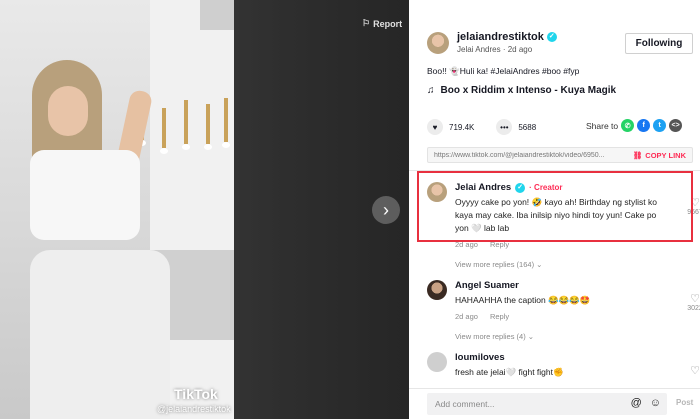 This screenshot has width=700, height=419. What do you see at coordinates (676, 125) in the screenshot?
I see `embed-icon: <>` at bounding box center [676, 125].